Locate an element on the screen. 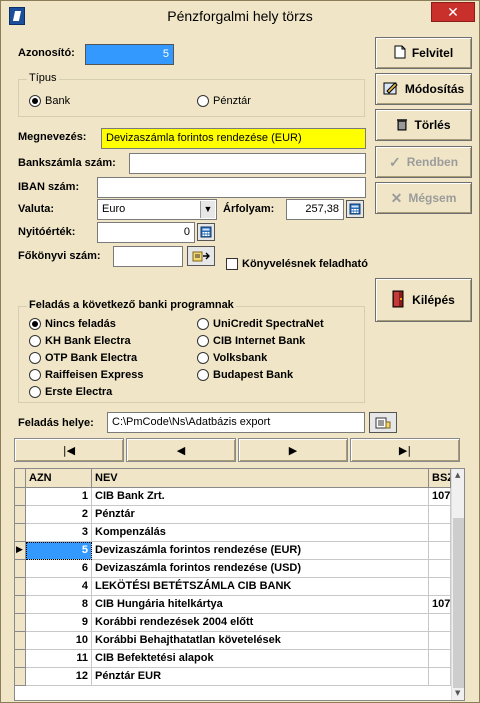  cell-azn: 11 is located at coordinates (59, 659).